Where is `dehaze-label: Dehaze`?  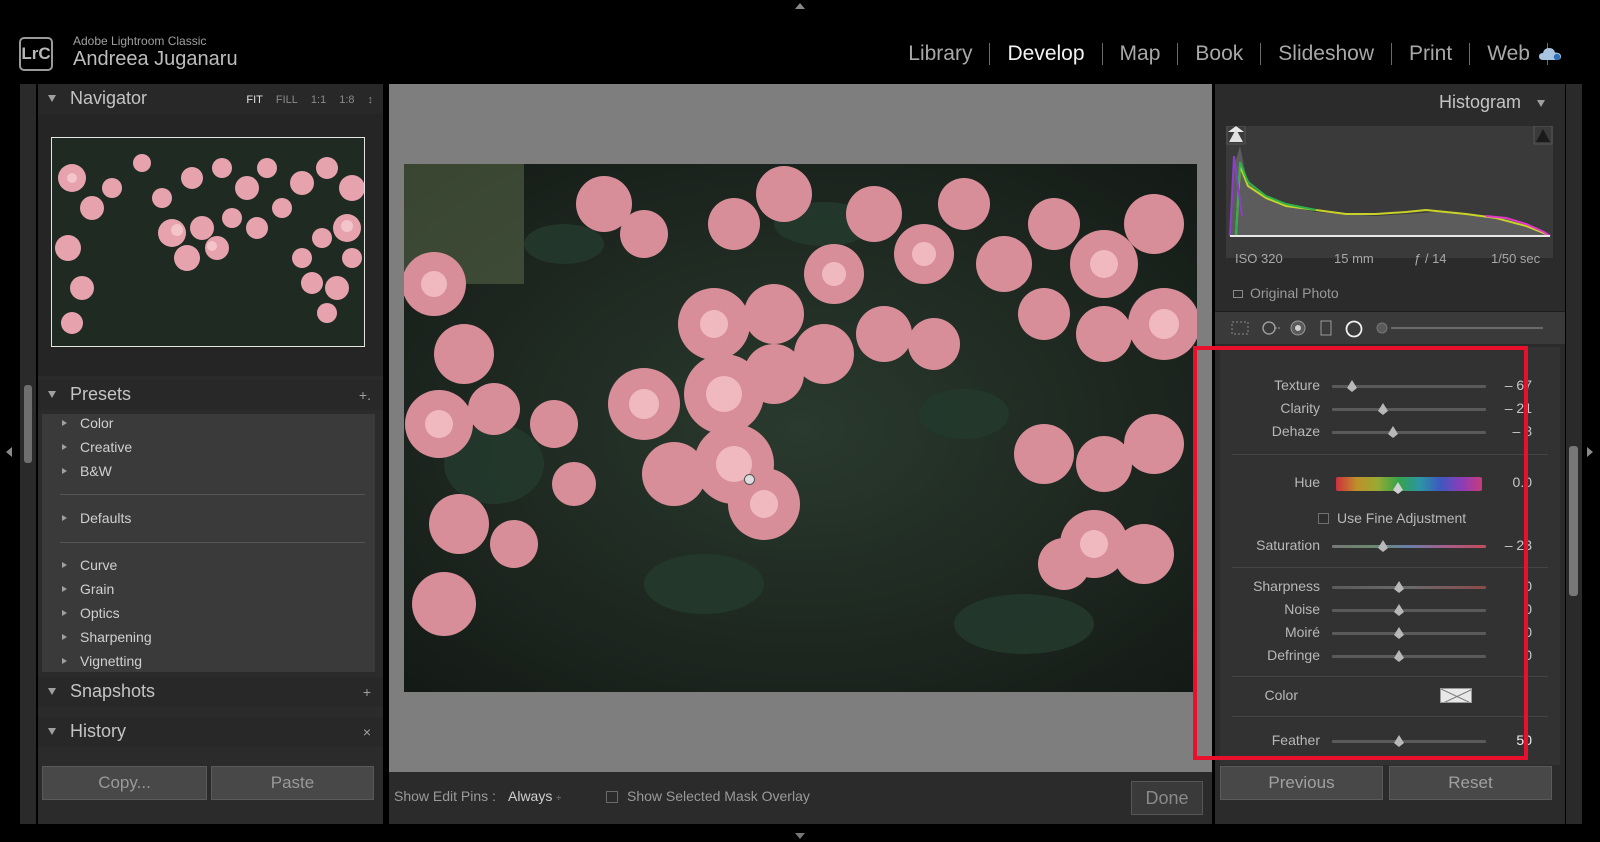 dehaze-label: Dehaze is located at coordinates (1295, 431).